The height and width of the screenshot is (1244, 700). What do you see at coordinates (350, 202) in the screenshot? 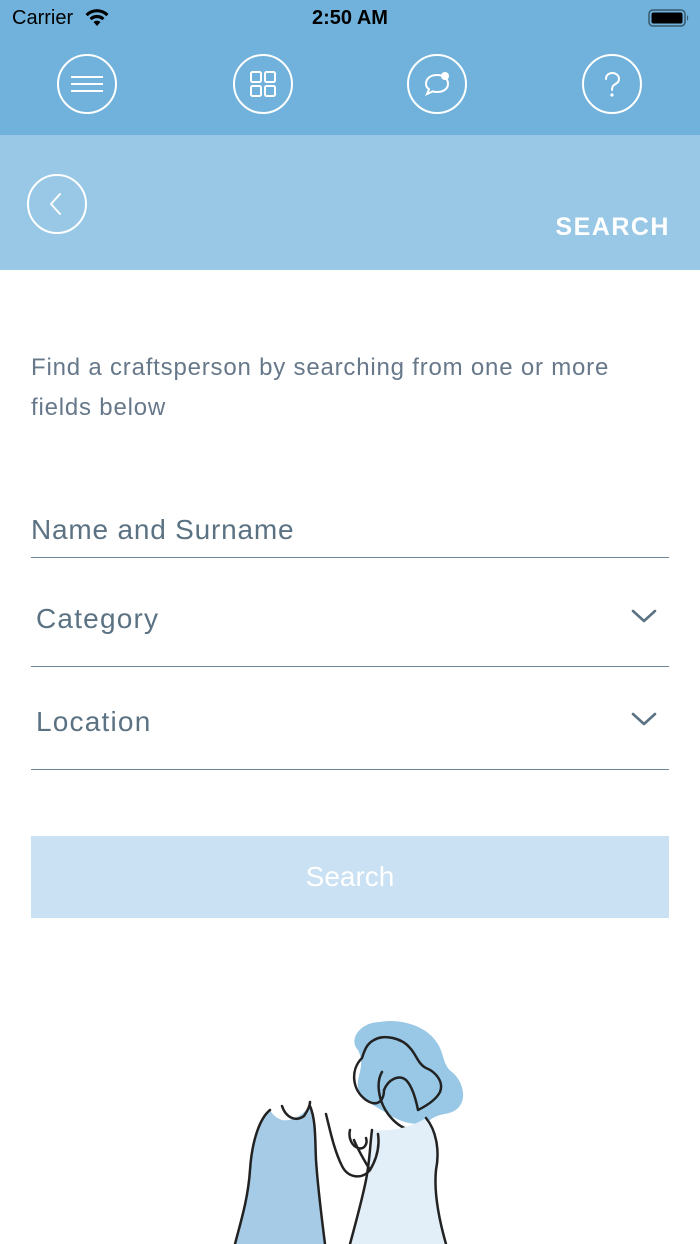
I see `page-header: SEARCH` at bounding box center [350, 202].